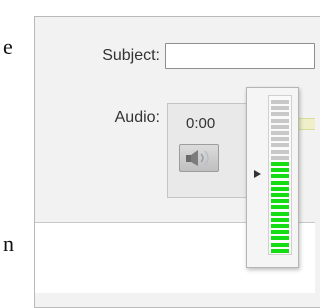 The image size is (320, 308). Describe the element at coordinates (131, 55) in the screenshot. I see `subject-label: Subject:` at that location.